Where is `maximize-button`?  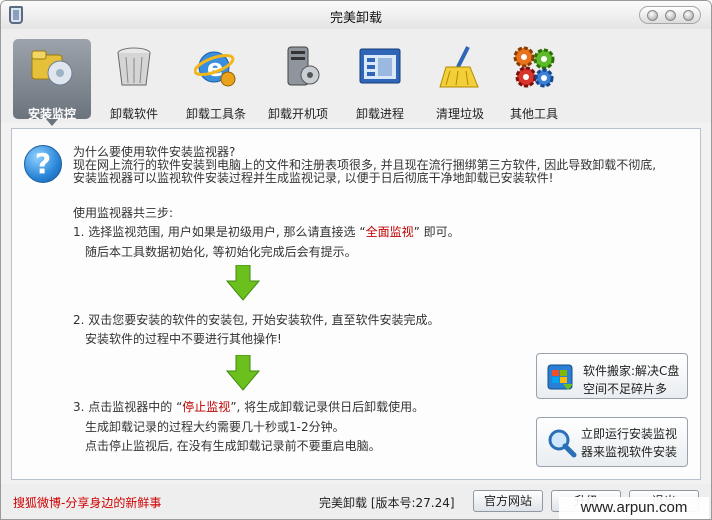
maximize-button is located at coordinates (670, 15).